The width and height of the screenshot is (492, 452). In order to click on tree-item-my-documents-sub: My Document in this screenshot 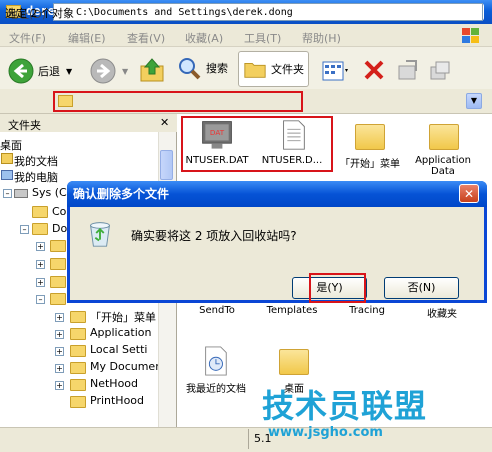, I will do `click(128, 366)`.